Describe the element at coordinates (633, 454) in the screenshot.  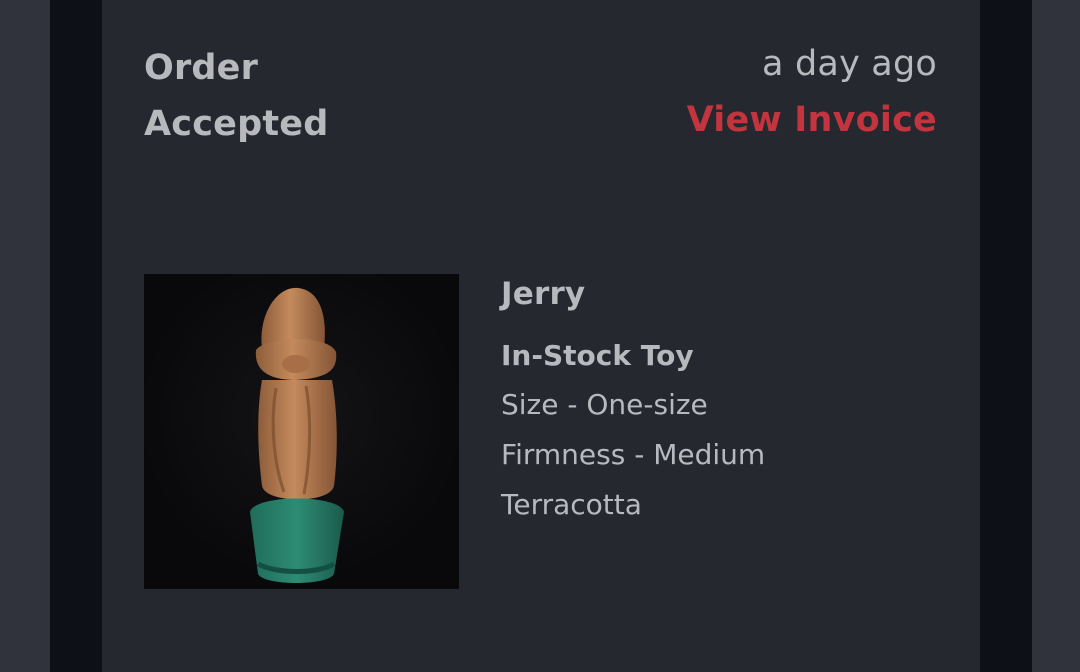
I see `product-firmness: Firmness - Medium` at that location.